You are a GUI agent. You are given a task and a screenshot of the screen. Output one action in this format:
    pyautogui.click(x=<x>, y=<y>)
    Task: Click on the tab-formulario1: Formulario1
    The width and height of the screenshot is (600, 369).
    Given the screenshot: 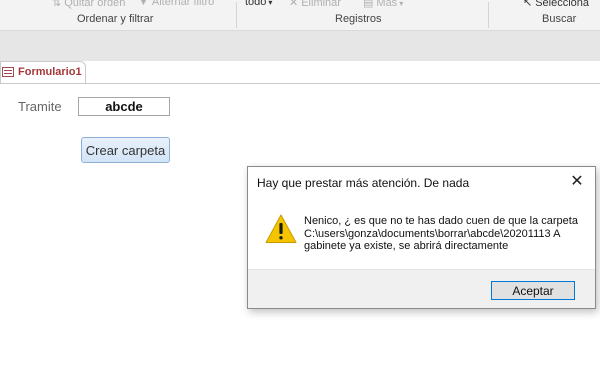 What is the action you would take?
    pyautogui.click(x=43, y=72)
    